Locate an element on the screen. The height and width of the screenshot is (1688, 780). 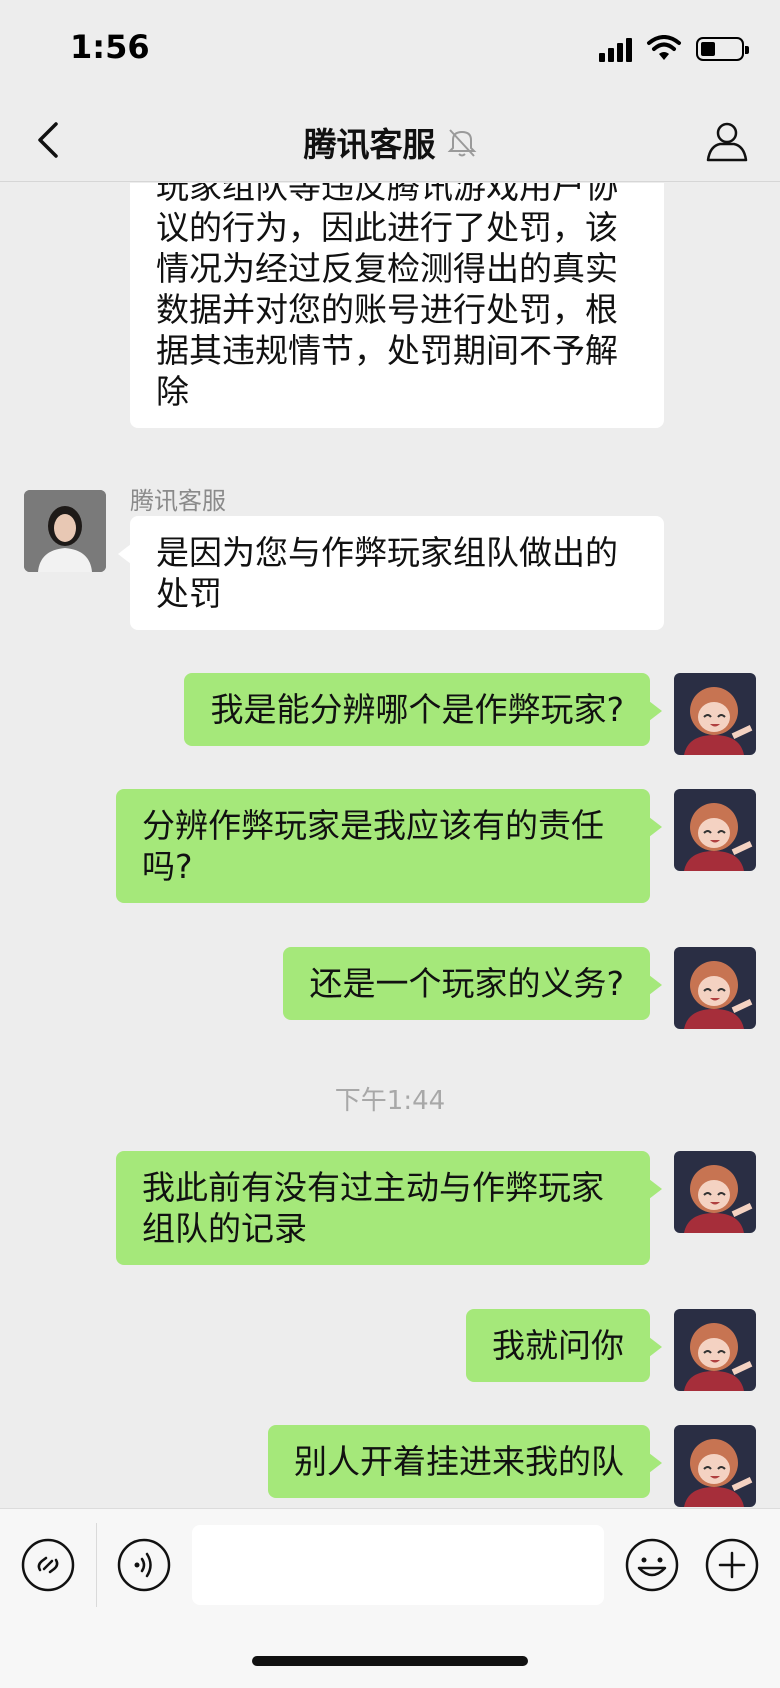
signal-icon is located at coordinates (615, 49).